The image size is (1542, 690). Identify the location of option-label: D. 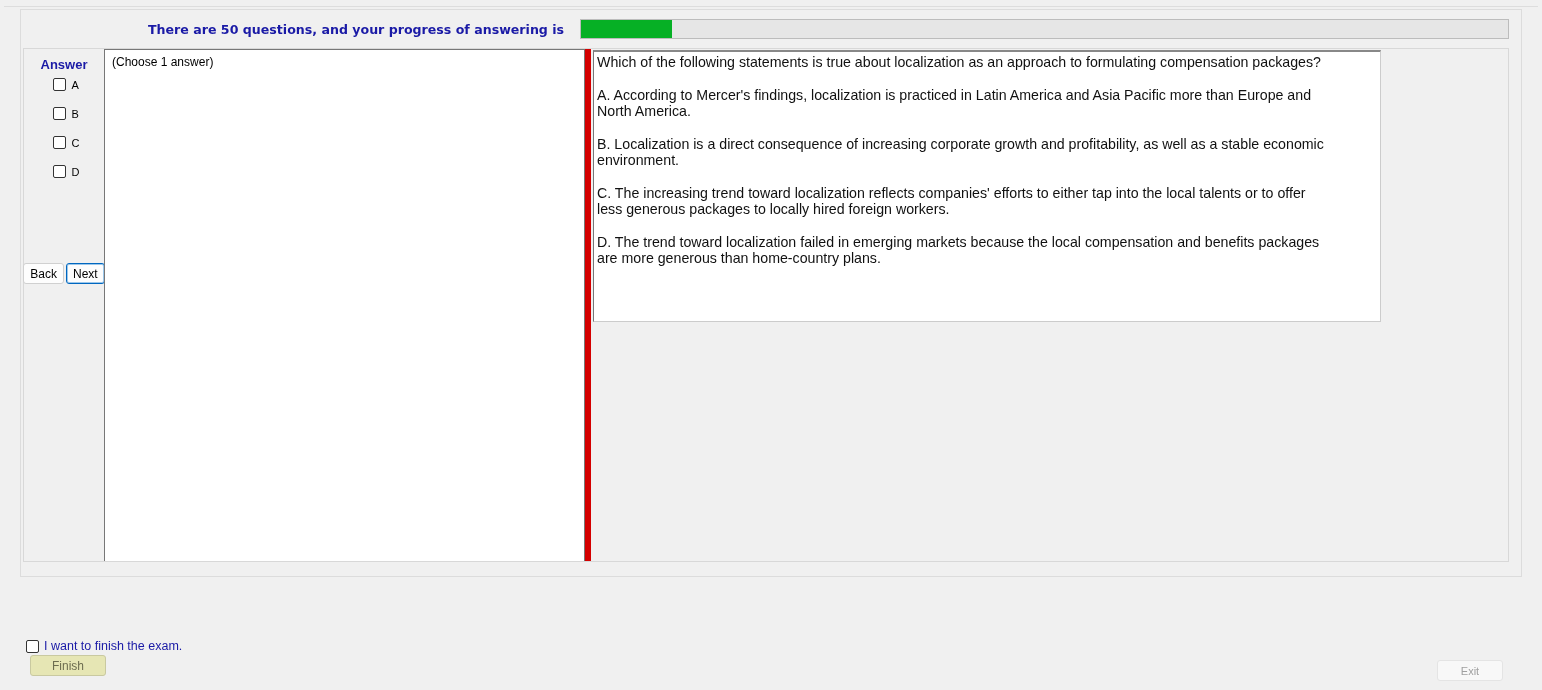
(75, 171).